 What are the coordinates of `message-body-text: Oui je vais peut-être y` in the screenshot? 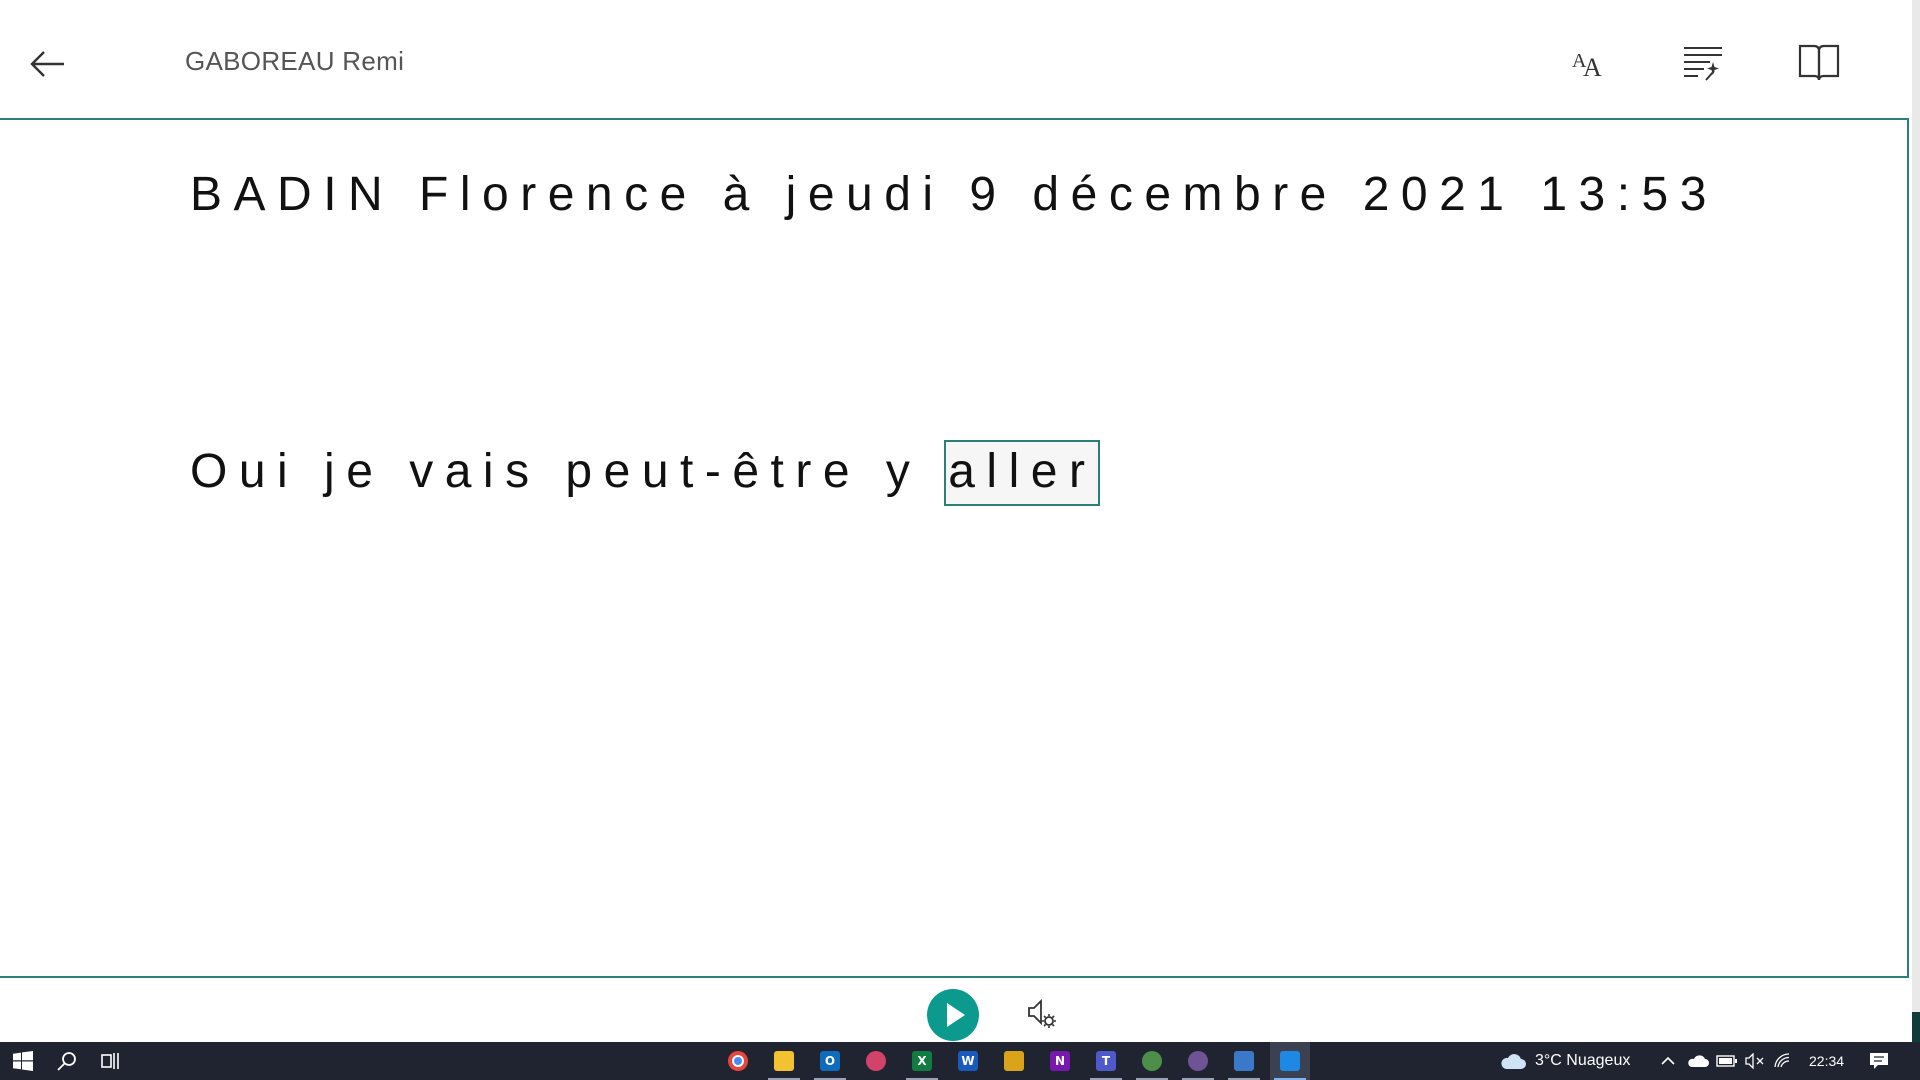 It's located at (568, 471).